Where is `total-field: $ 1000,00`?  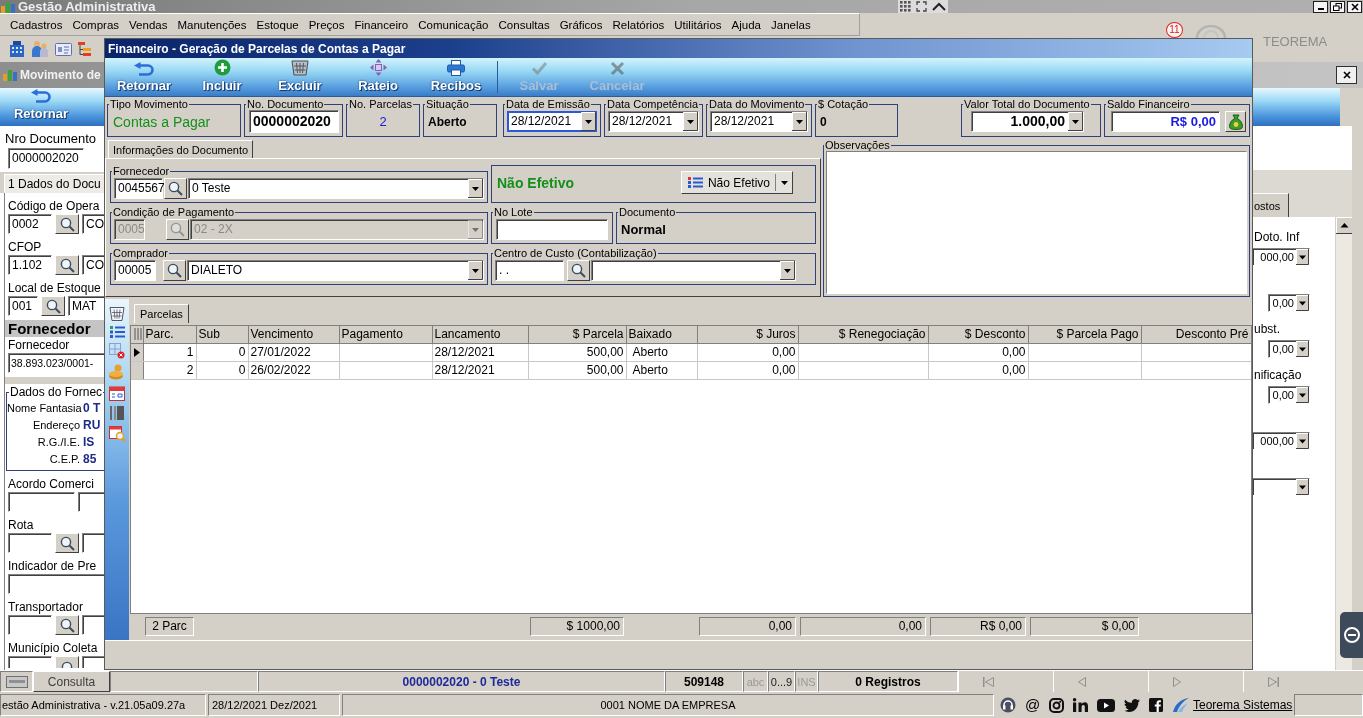
total-field: $ 1000,00 is located at coordinates (577, 626).